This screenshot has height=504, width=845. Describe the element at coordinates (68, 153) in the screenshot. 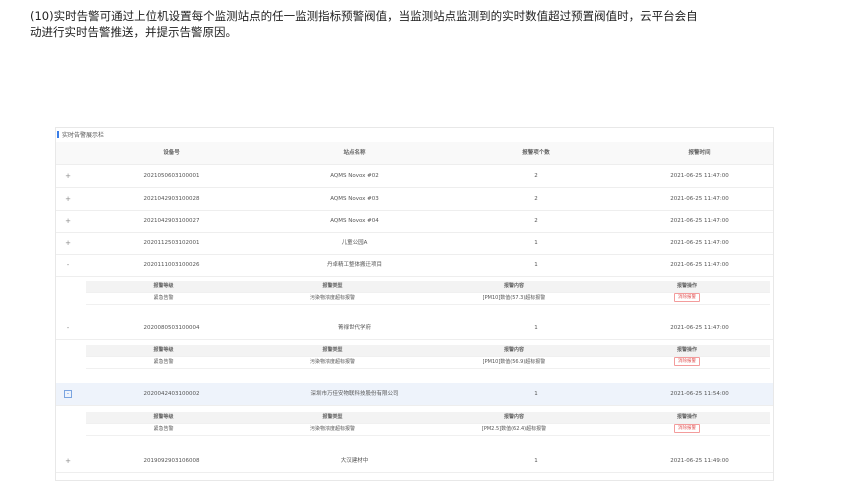

I see `header-toggle-col` at that location.